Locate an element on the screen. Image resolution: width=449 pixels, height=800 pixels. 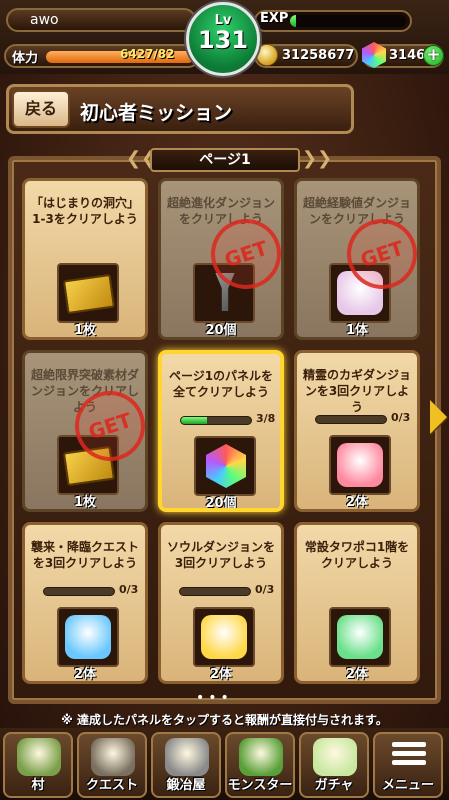
stamina-value: 6427/82 is located at coordinates (147, 54).